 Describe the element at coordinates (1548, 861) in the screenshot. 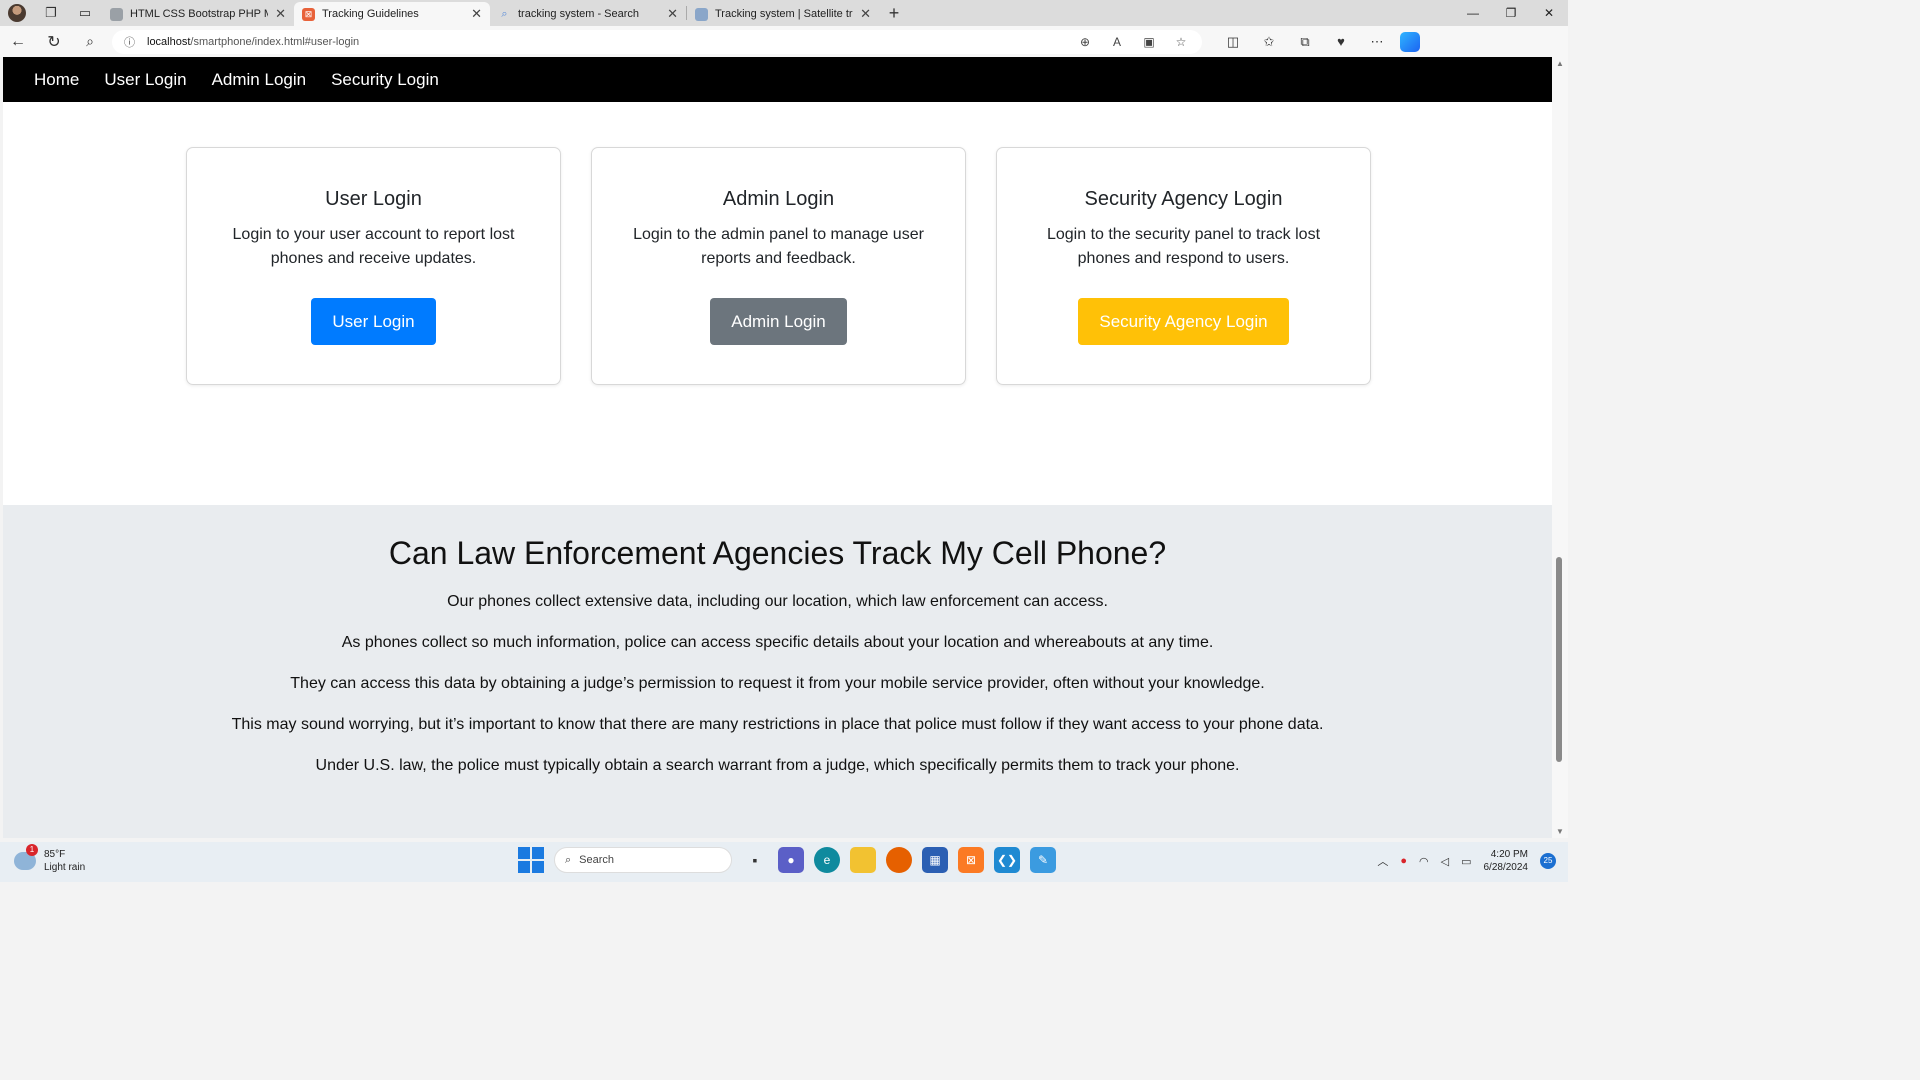

I see `notification-count-badge: 25` at that location.